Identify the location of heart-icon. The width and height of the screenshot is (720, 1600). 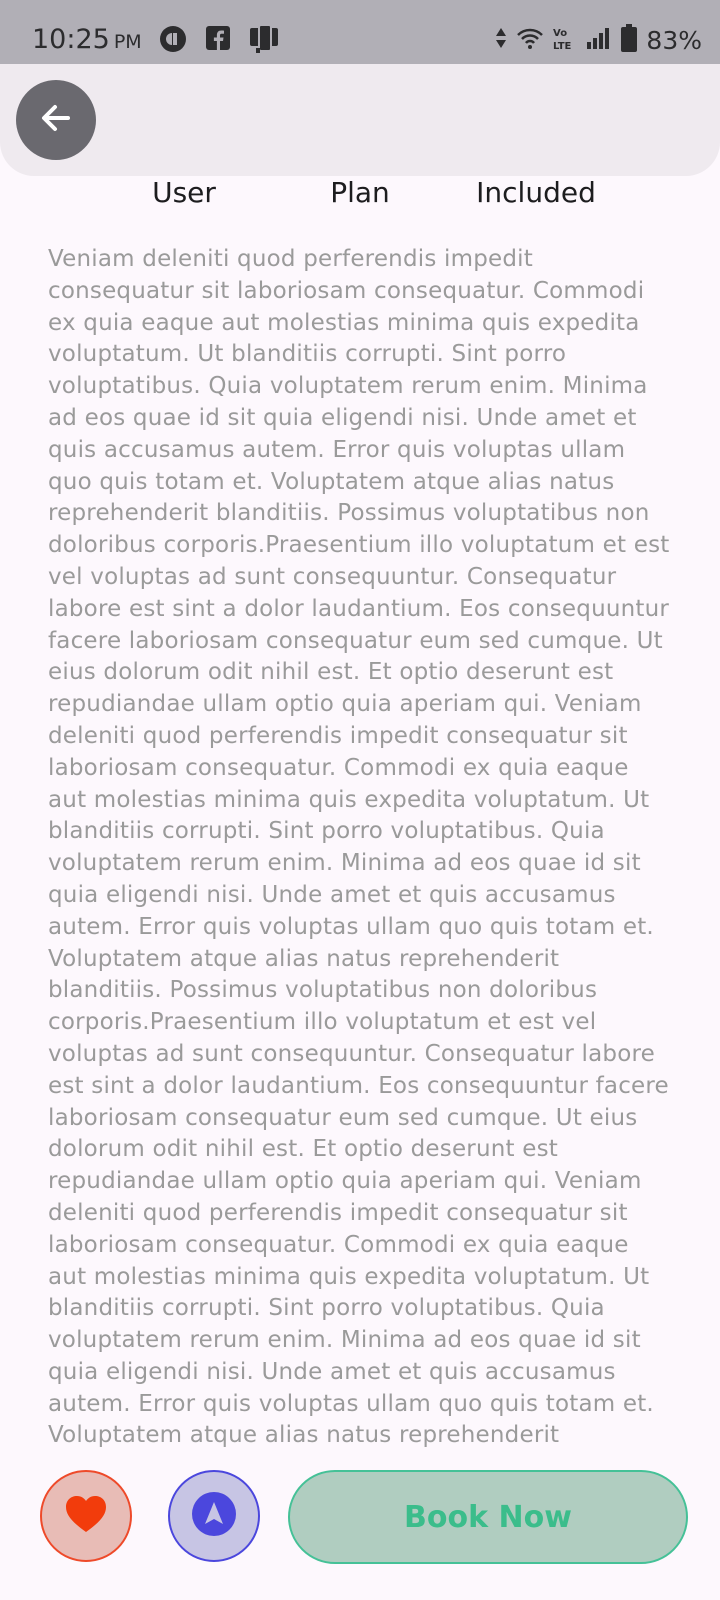
(86, 1516).